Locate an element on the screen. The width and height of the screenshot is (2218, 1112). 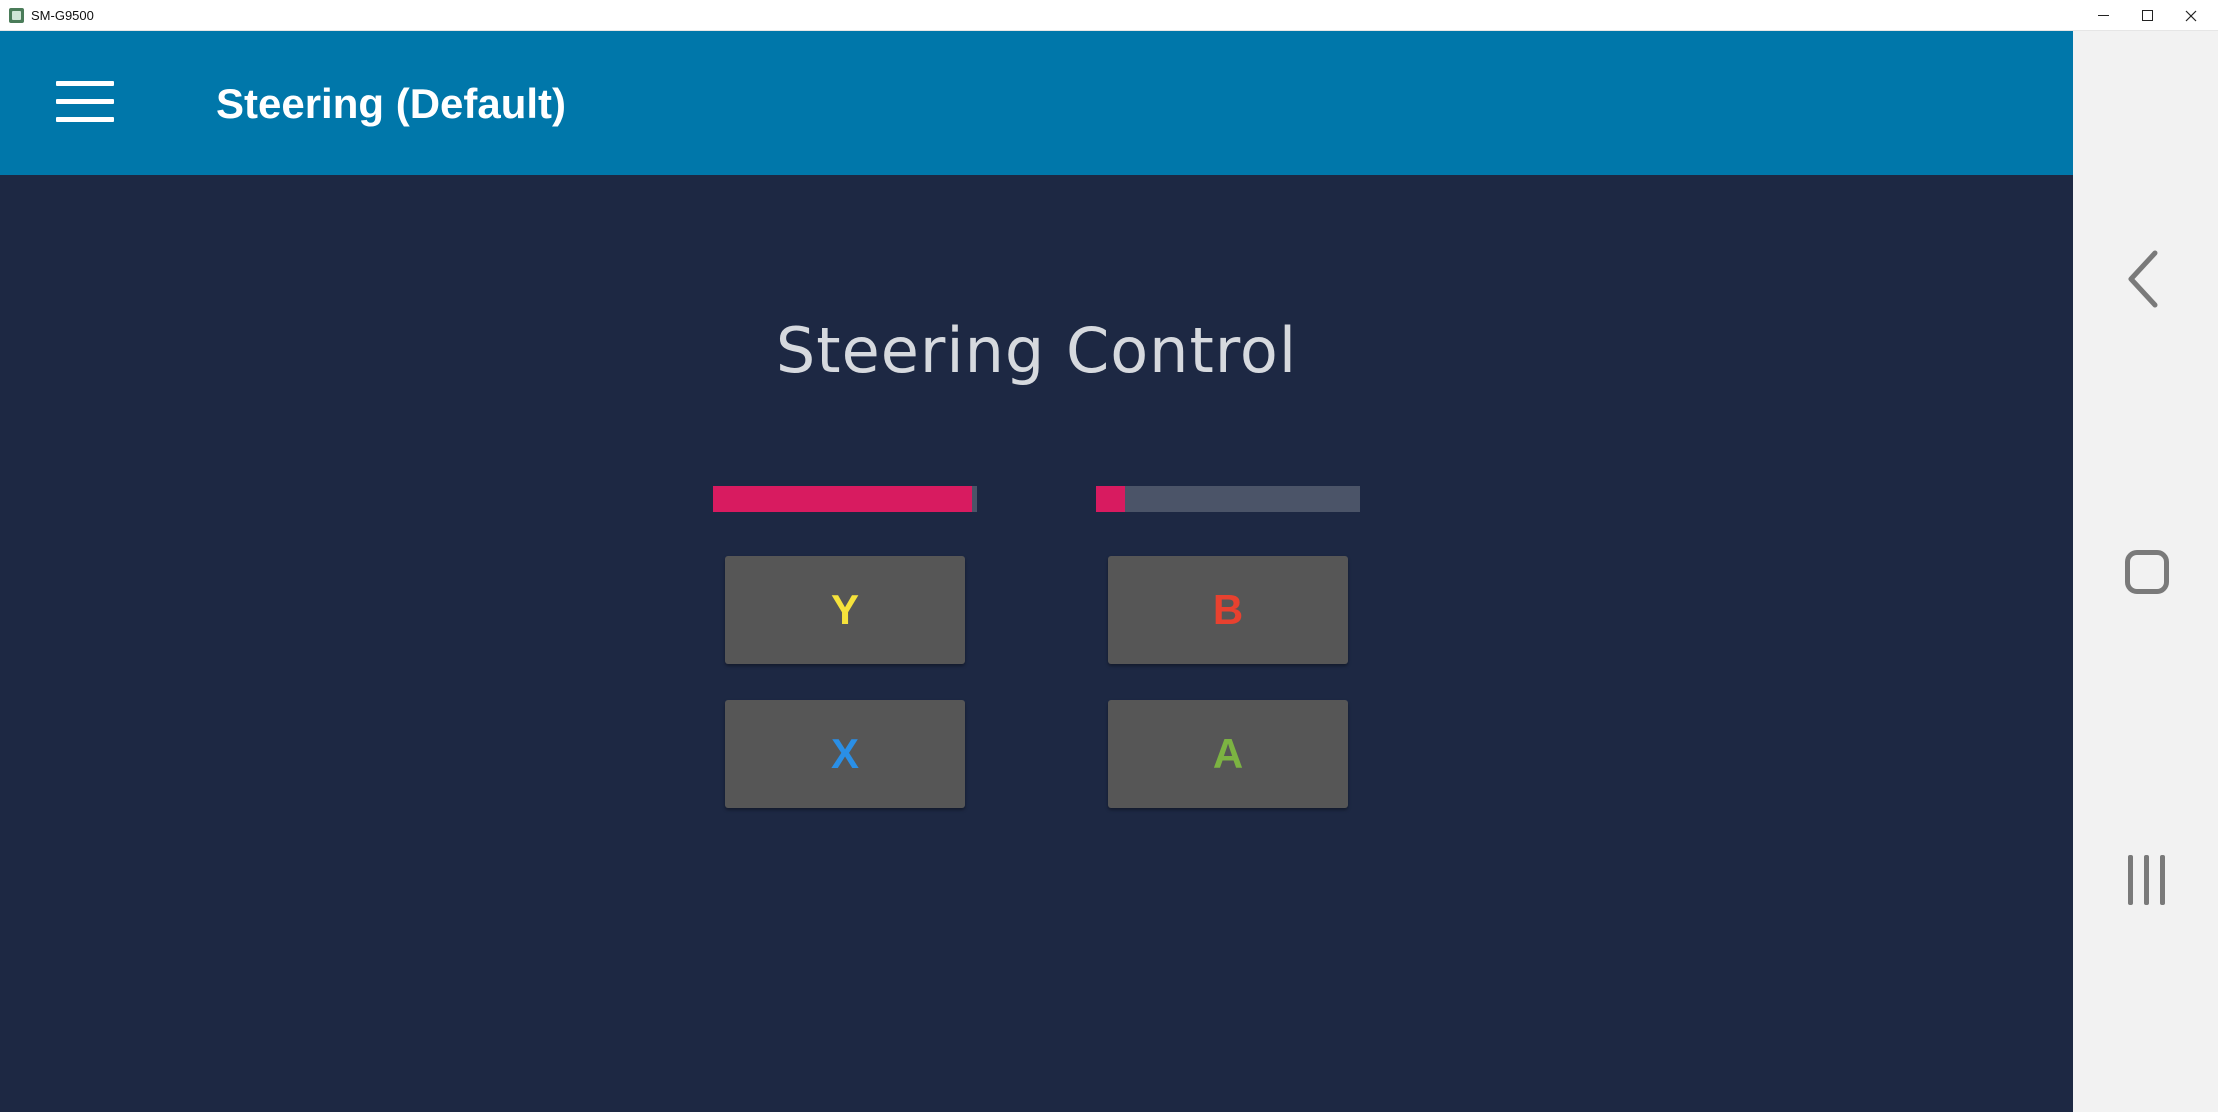
android-navigation-bar is located at coordinates (2145, 571).